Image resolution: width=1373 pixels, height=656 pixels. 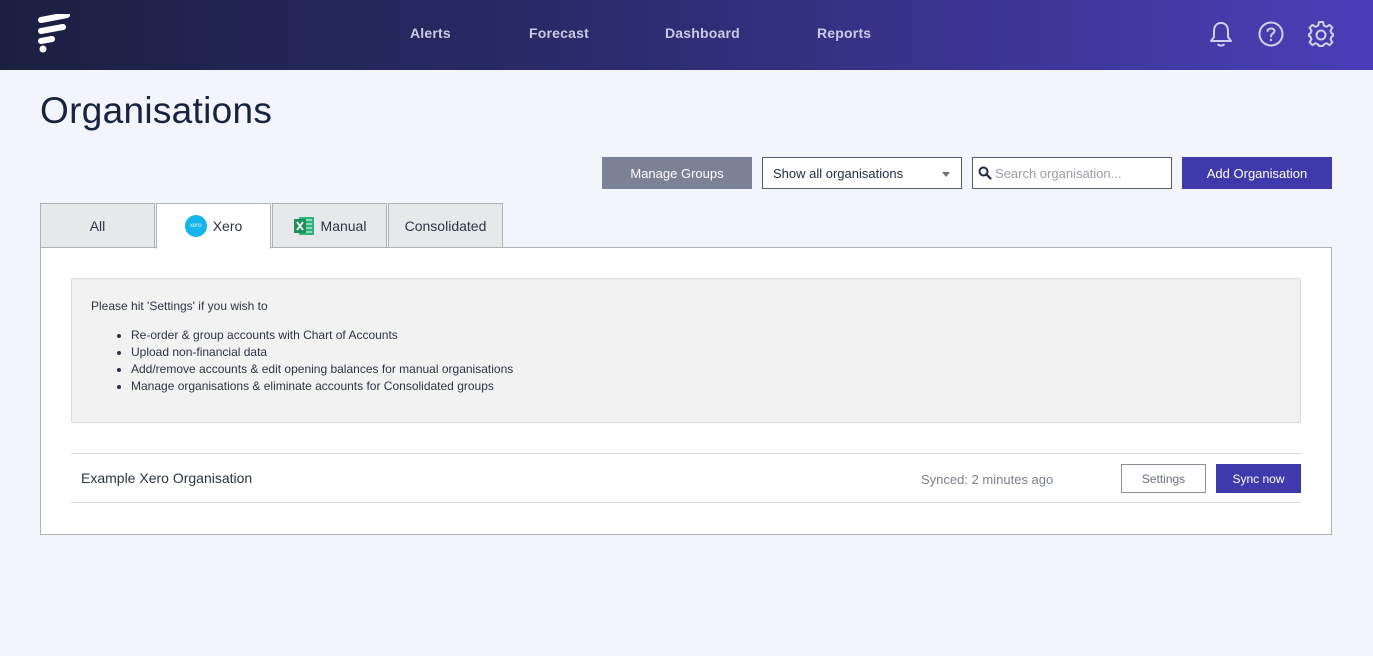 I want to click on filter-selected-value: Show all organisations, so click(x=838, y=173).